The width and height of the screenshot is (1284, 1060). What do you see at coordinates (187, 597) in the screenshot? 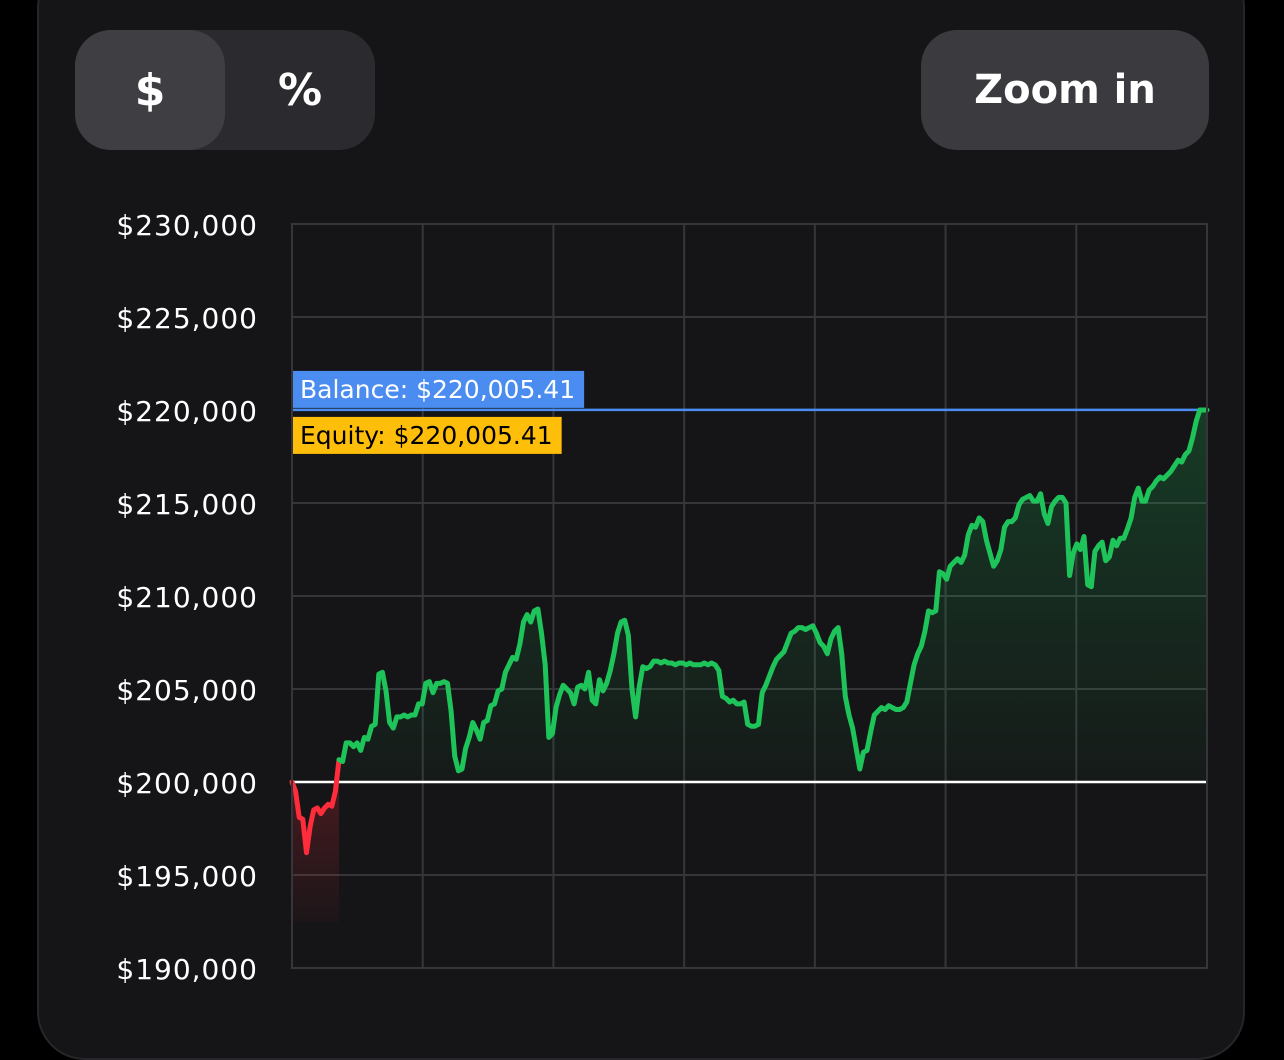
I see `y-tick-label: $210,000` at bounding box center [187, 597].